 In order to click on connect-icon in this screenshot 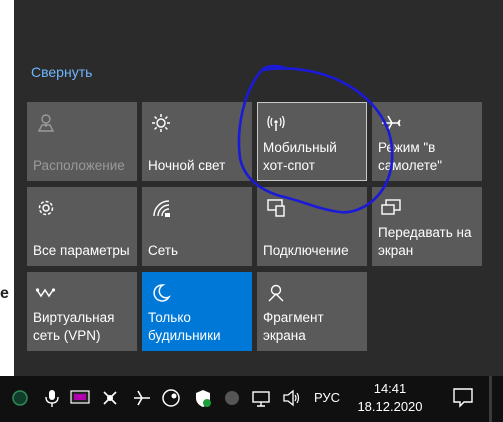, I will do `click(276, 208)`.